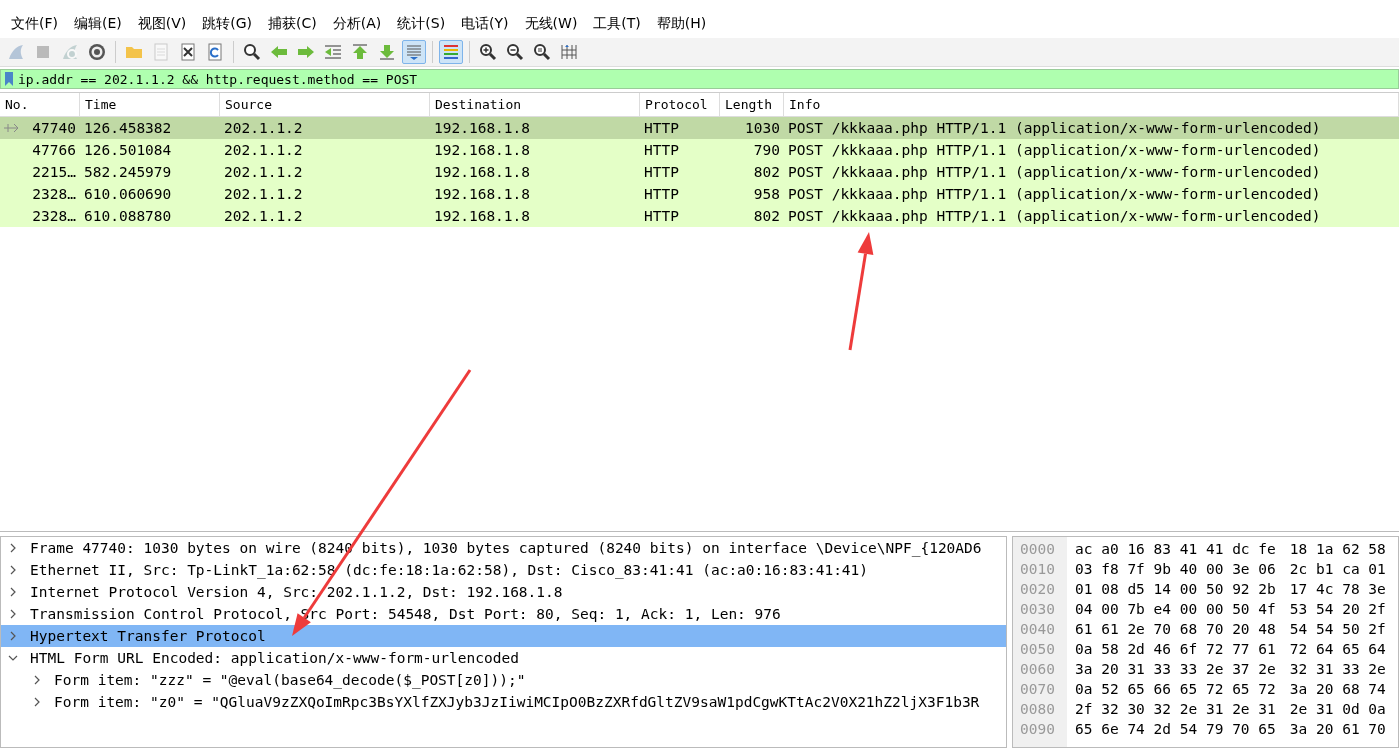 Image resolution: width=1399 pixels, height=749 pixels. I want to click on byte-offset: 0030, so click(1037, 609).